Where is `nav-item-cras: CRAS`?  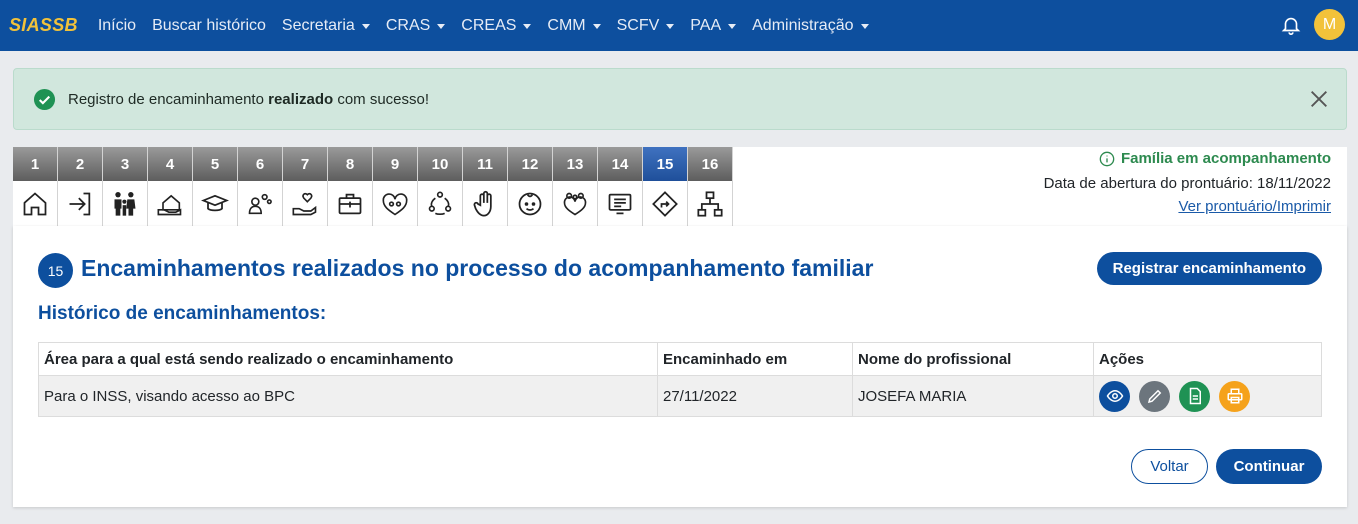 nav-item-cras: CRAS is located at coordinates (415, 25).